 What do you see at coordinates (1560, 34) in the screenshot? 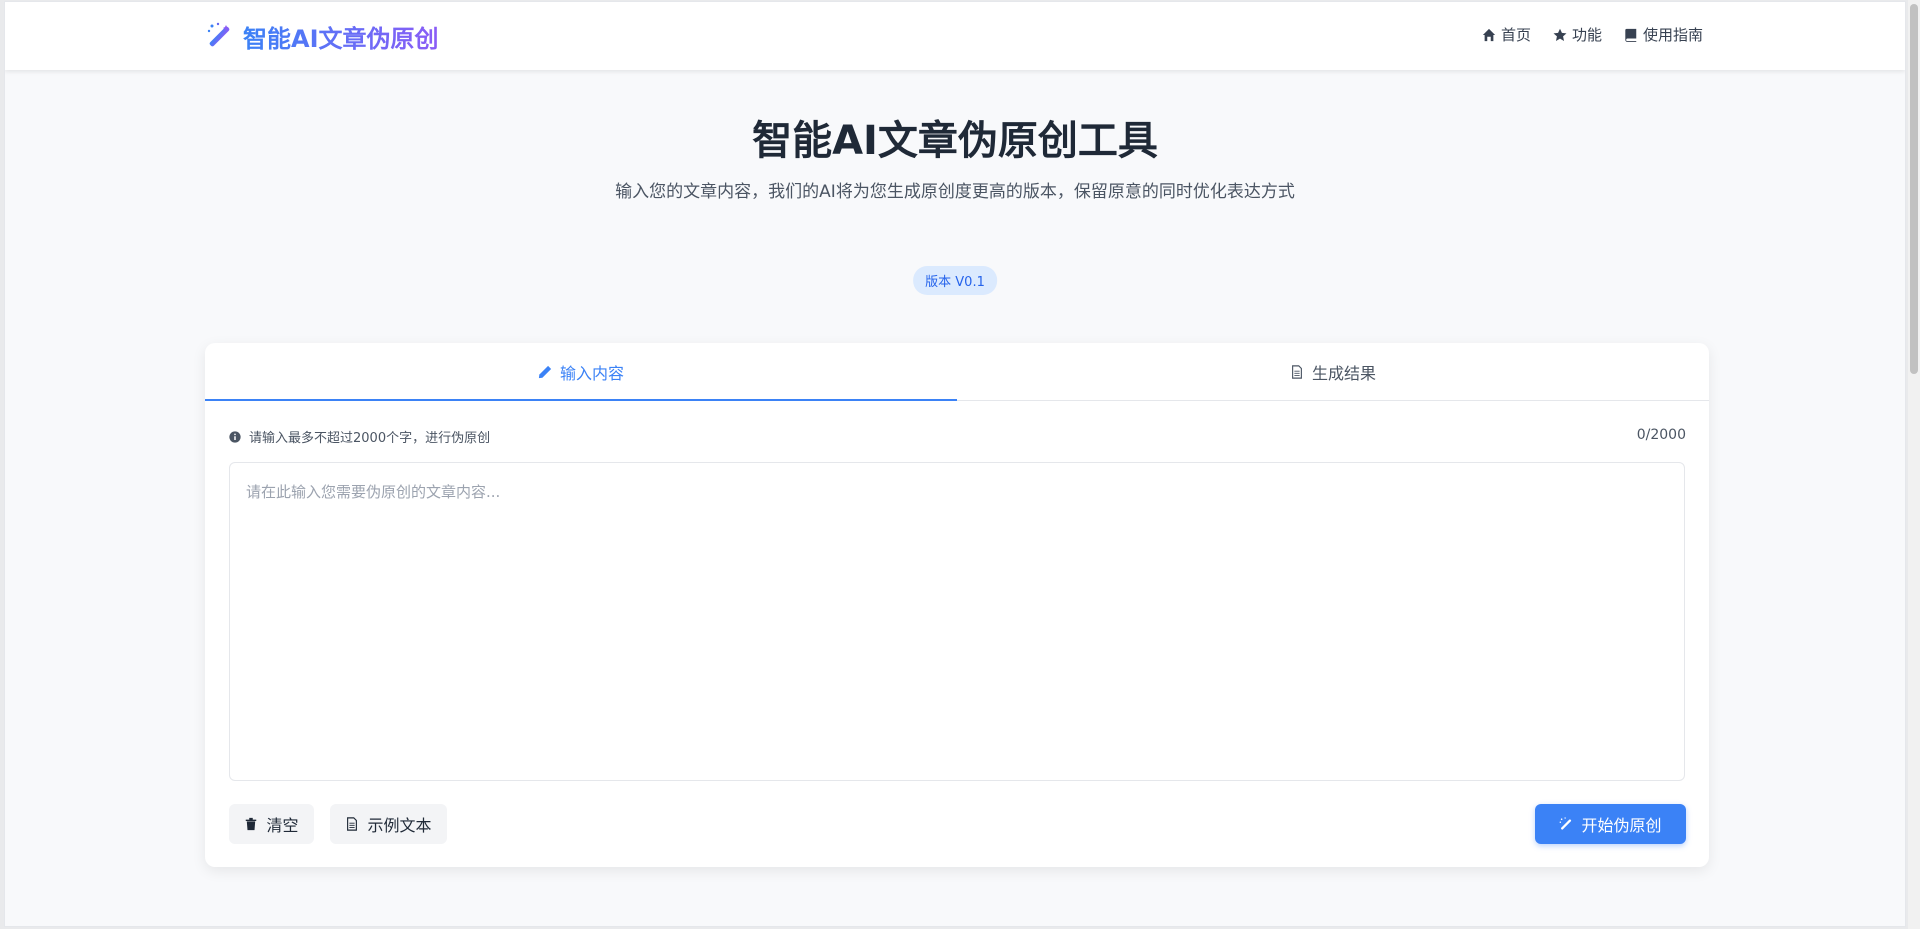
I see `star-icon` at bounding box center [1560, 34].